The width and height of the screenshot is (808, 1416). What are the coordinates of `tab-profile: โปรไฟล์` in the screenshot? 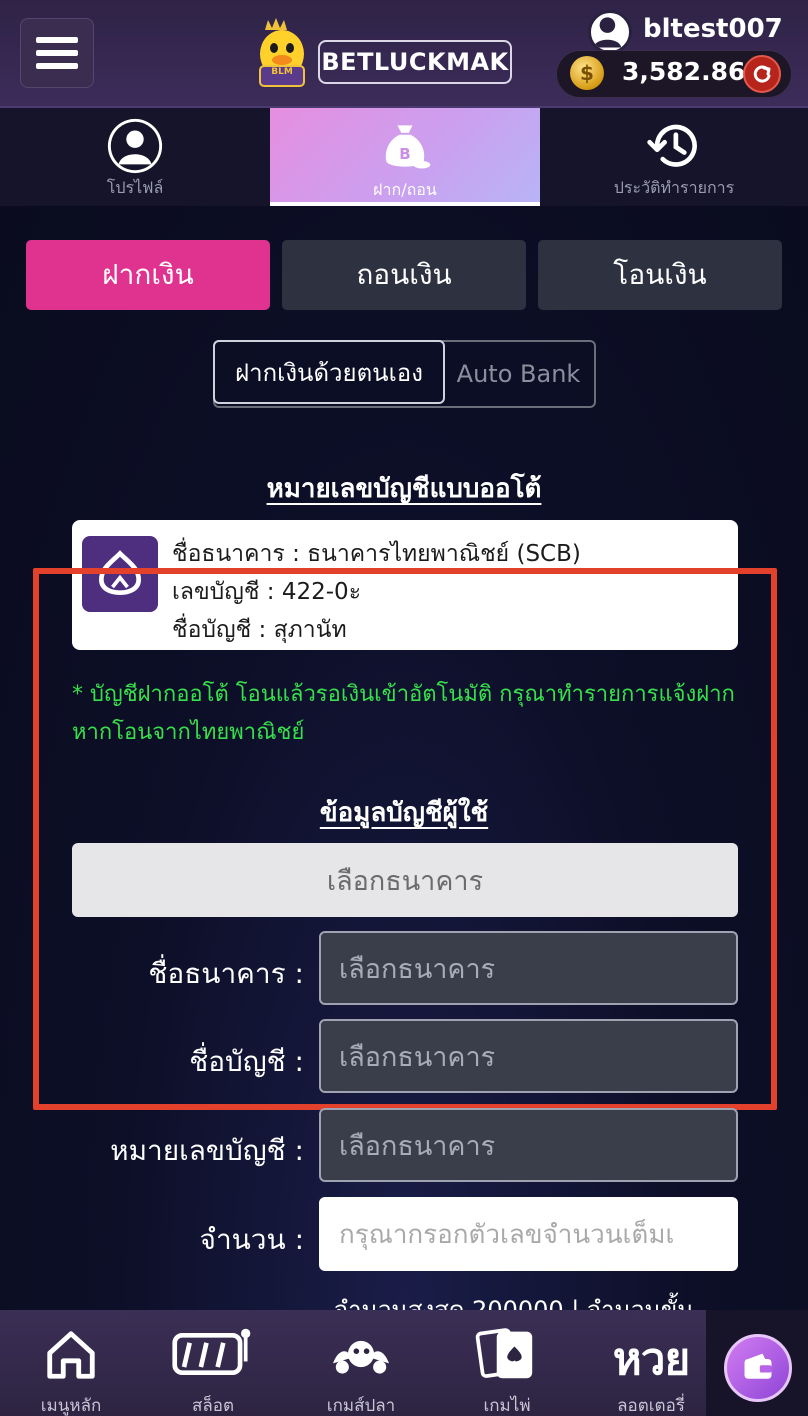 It's located at (135, 157).